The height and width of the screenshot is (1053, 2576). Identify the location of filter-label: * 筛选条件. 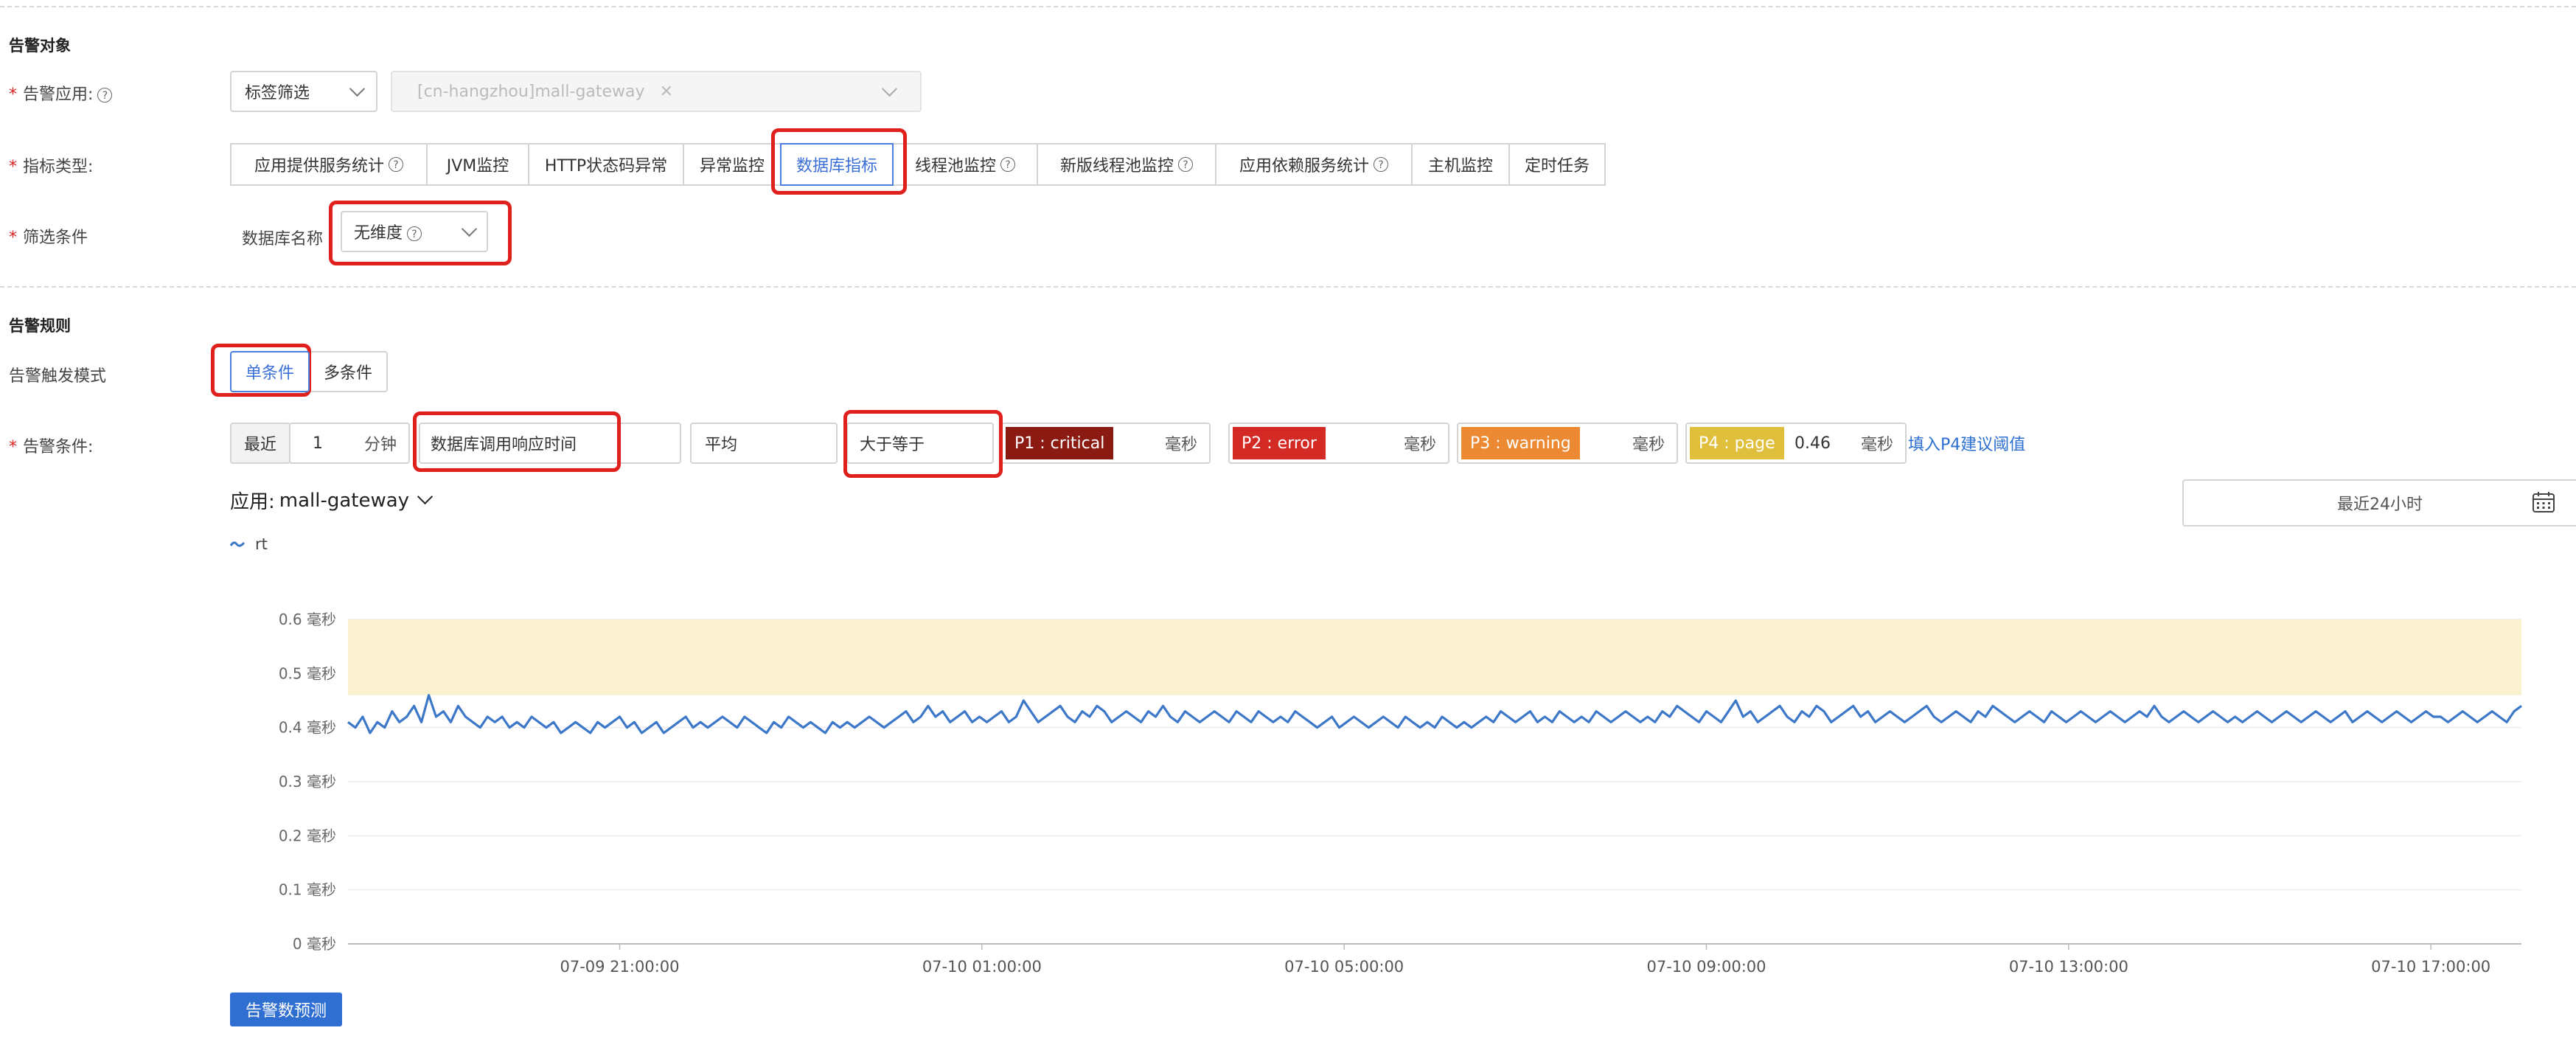
(49, 236).